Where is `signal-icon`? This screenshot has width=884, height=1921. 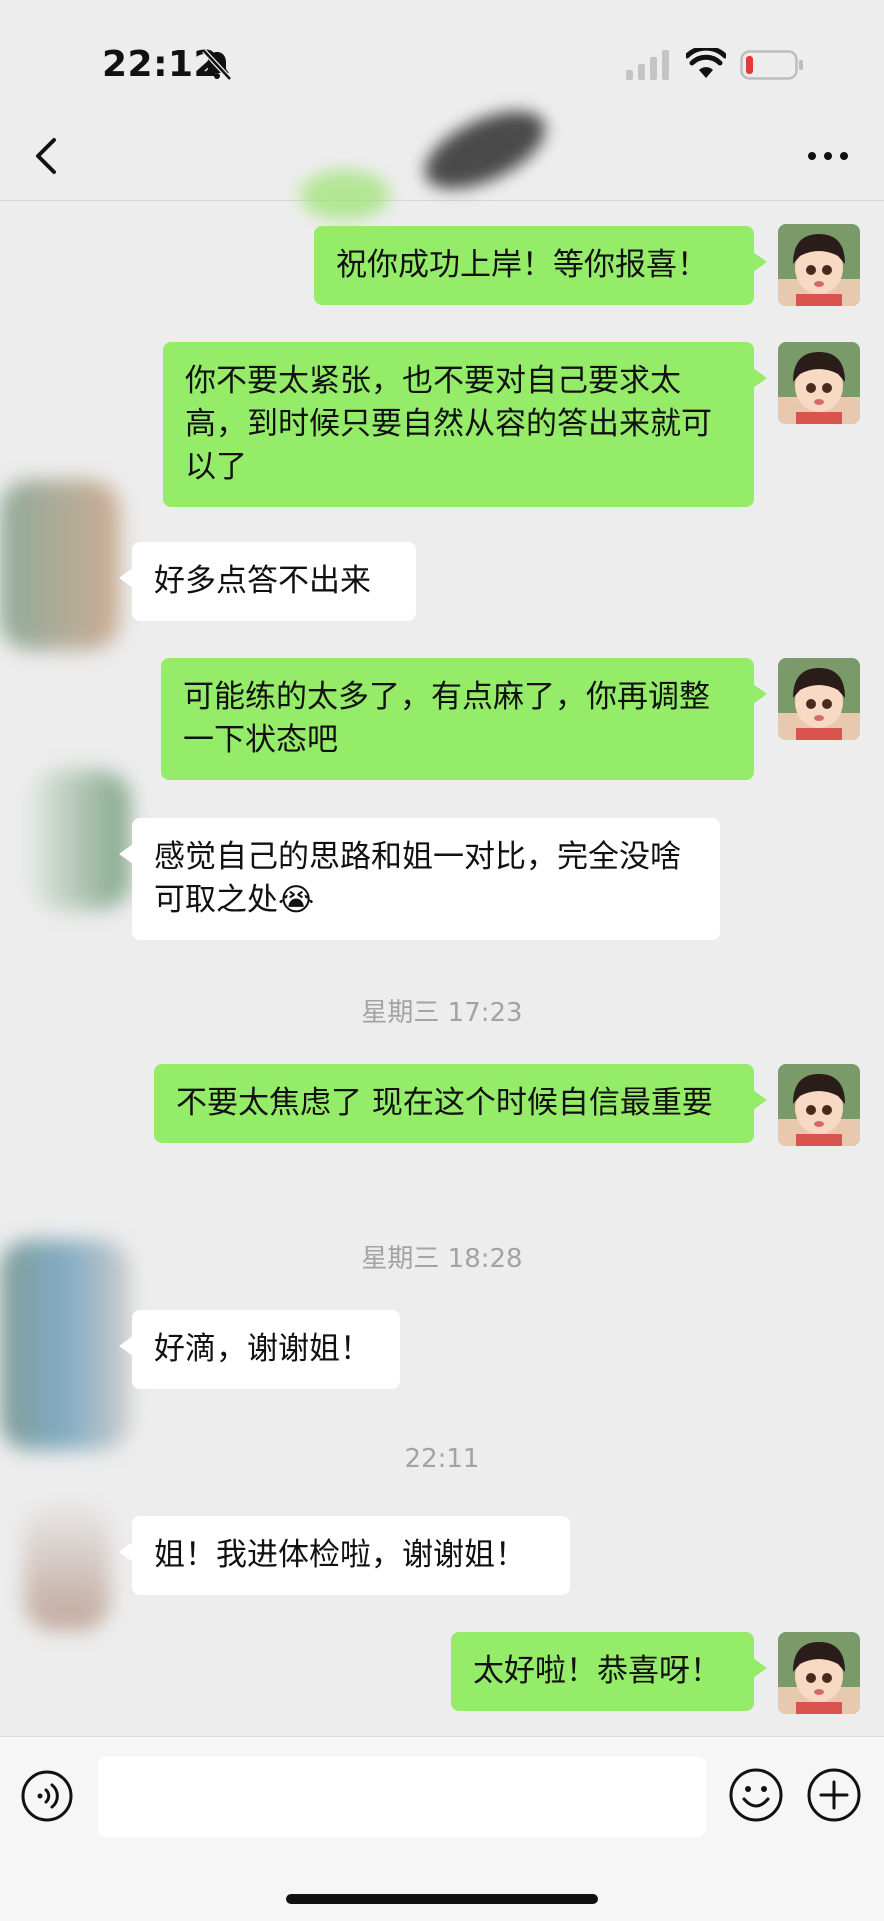 signal-icon is located at coordinates (647, 65).